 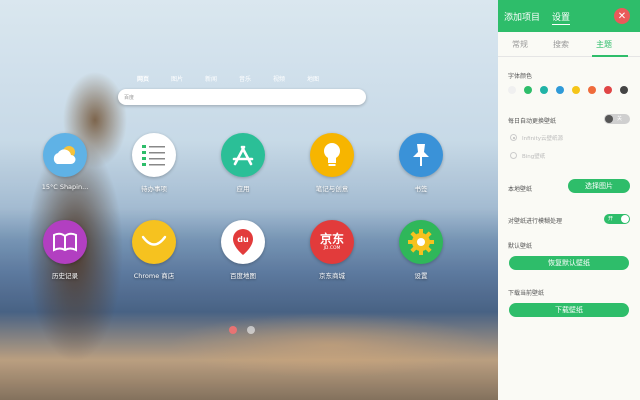 I want to click on app-label: 待办事项, so click(x=154, y=189).